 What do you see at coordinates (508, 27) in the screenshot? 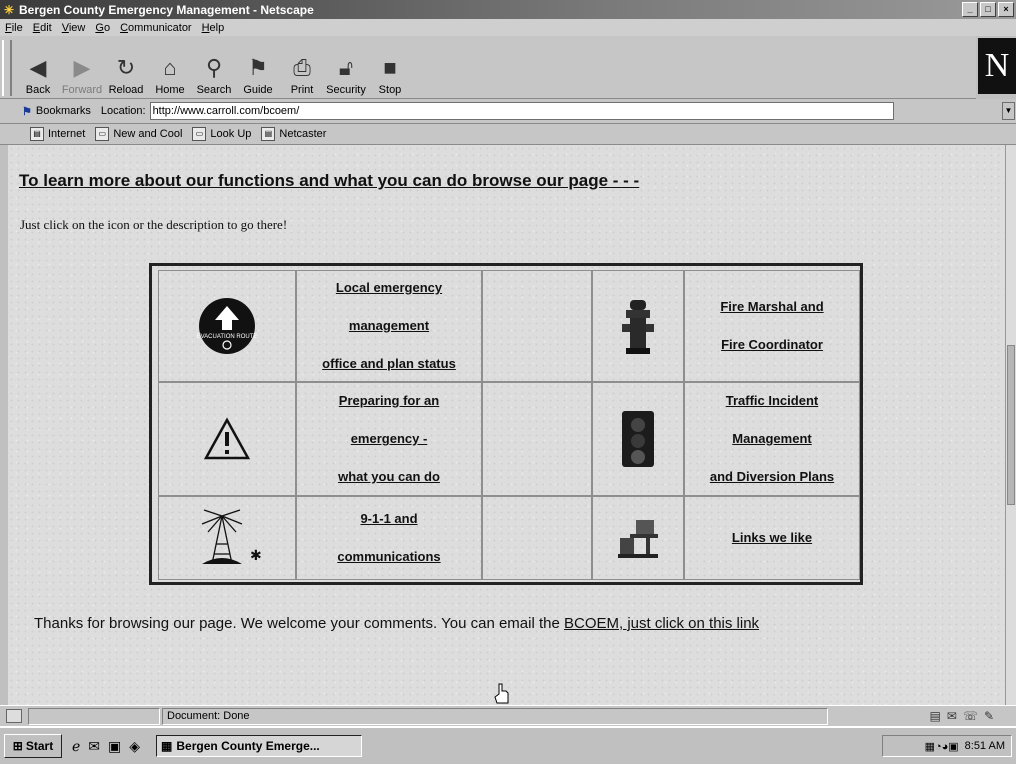
I see `menu-bar: File Edit View Go Communicator Help` at bounding box center [508, 27].